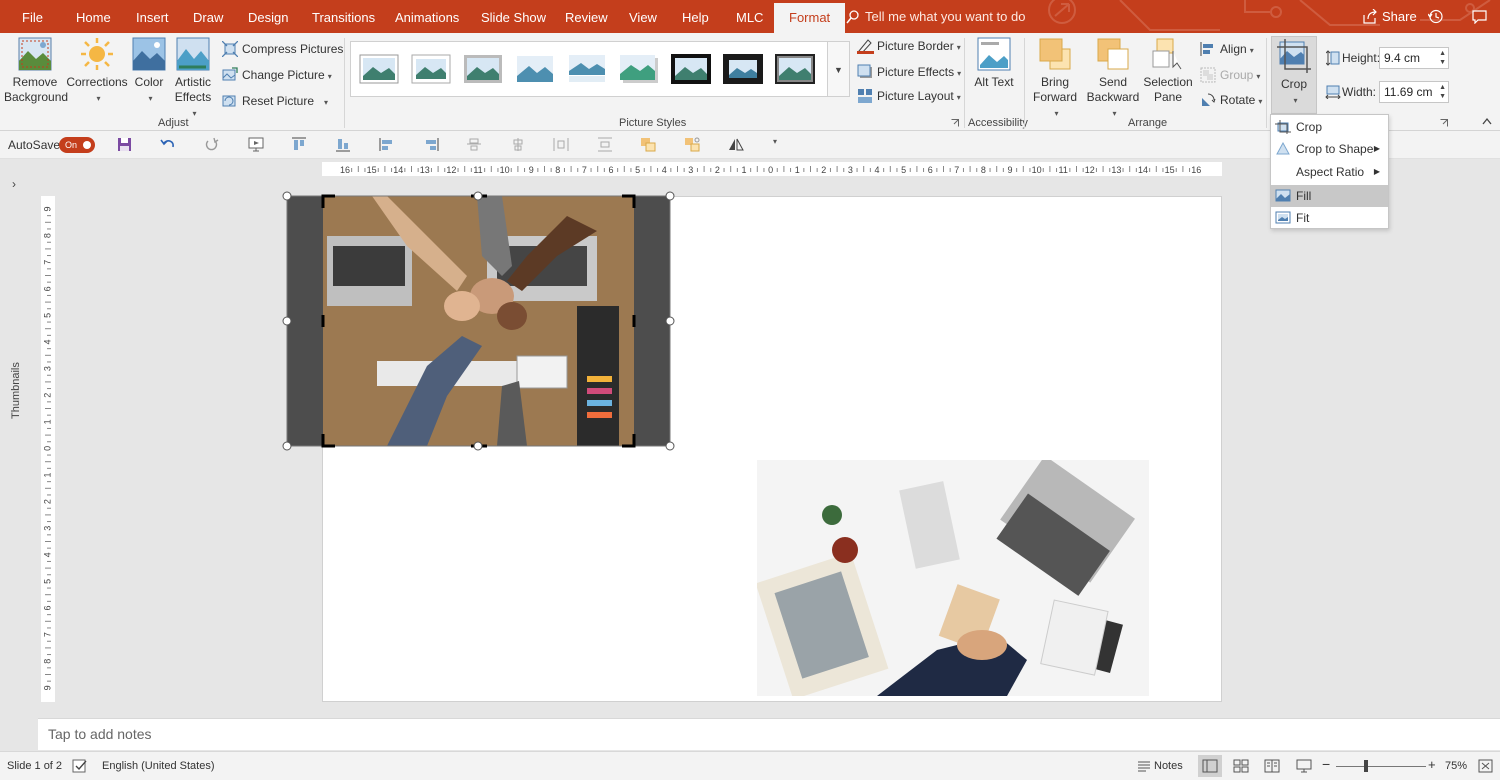  I want to click on picture-layout-button: Picture Layout ▾, so click(909, 96).